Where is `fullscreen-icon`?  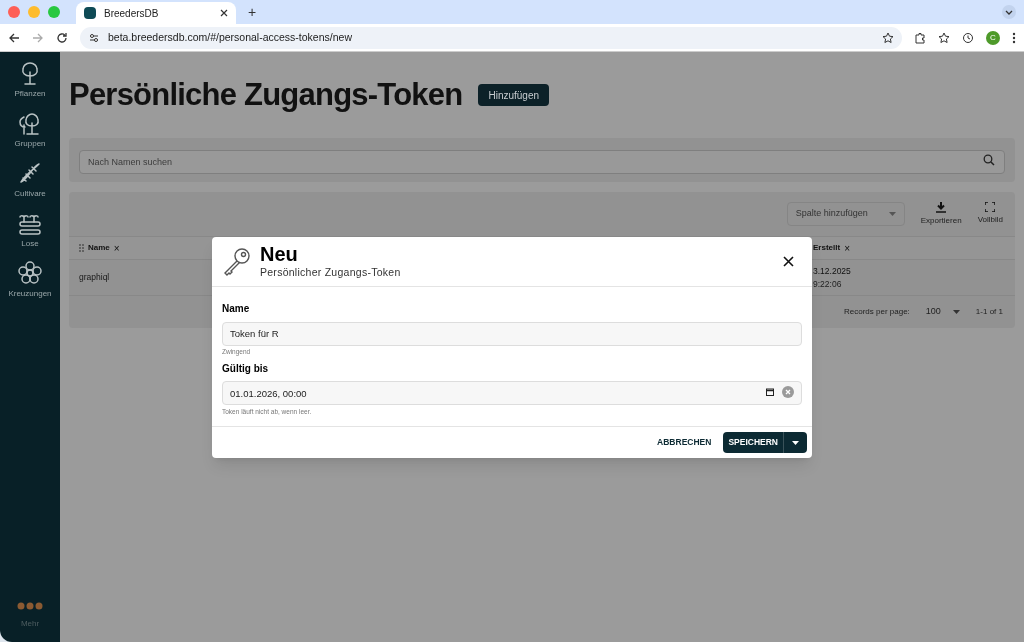 fullscreen-icon is located at coordinates (990, 207).